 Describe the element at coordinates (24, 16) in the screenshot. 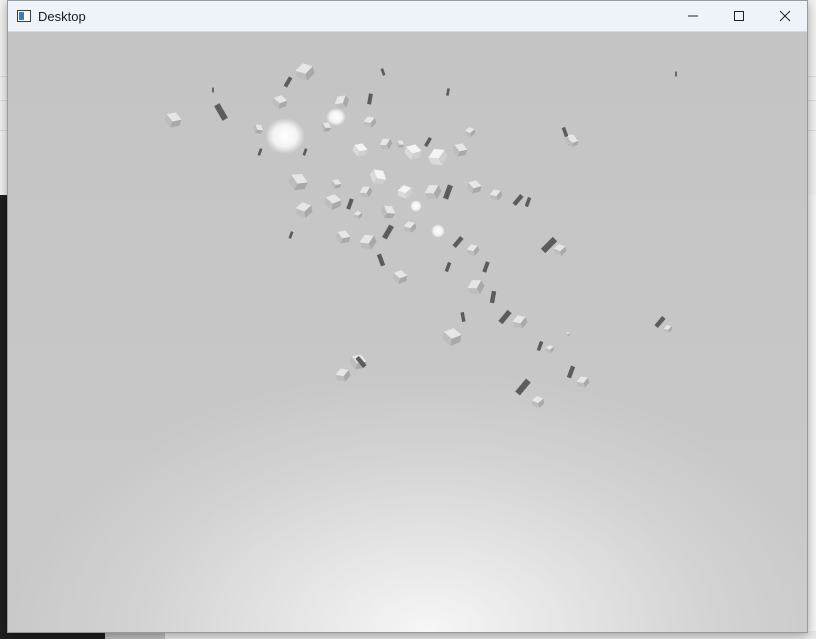

I see `window-app-icon` at that location.